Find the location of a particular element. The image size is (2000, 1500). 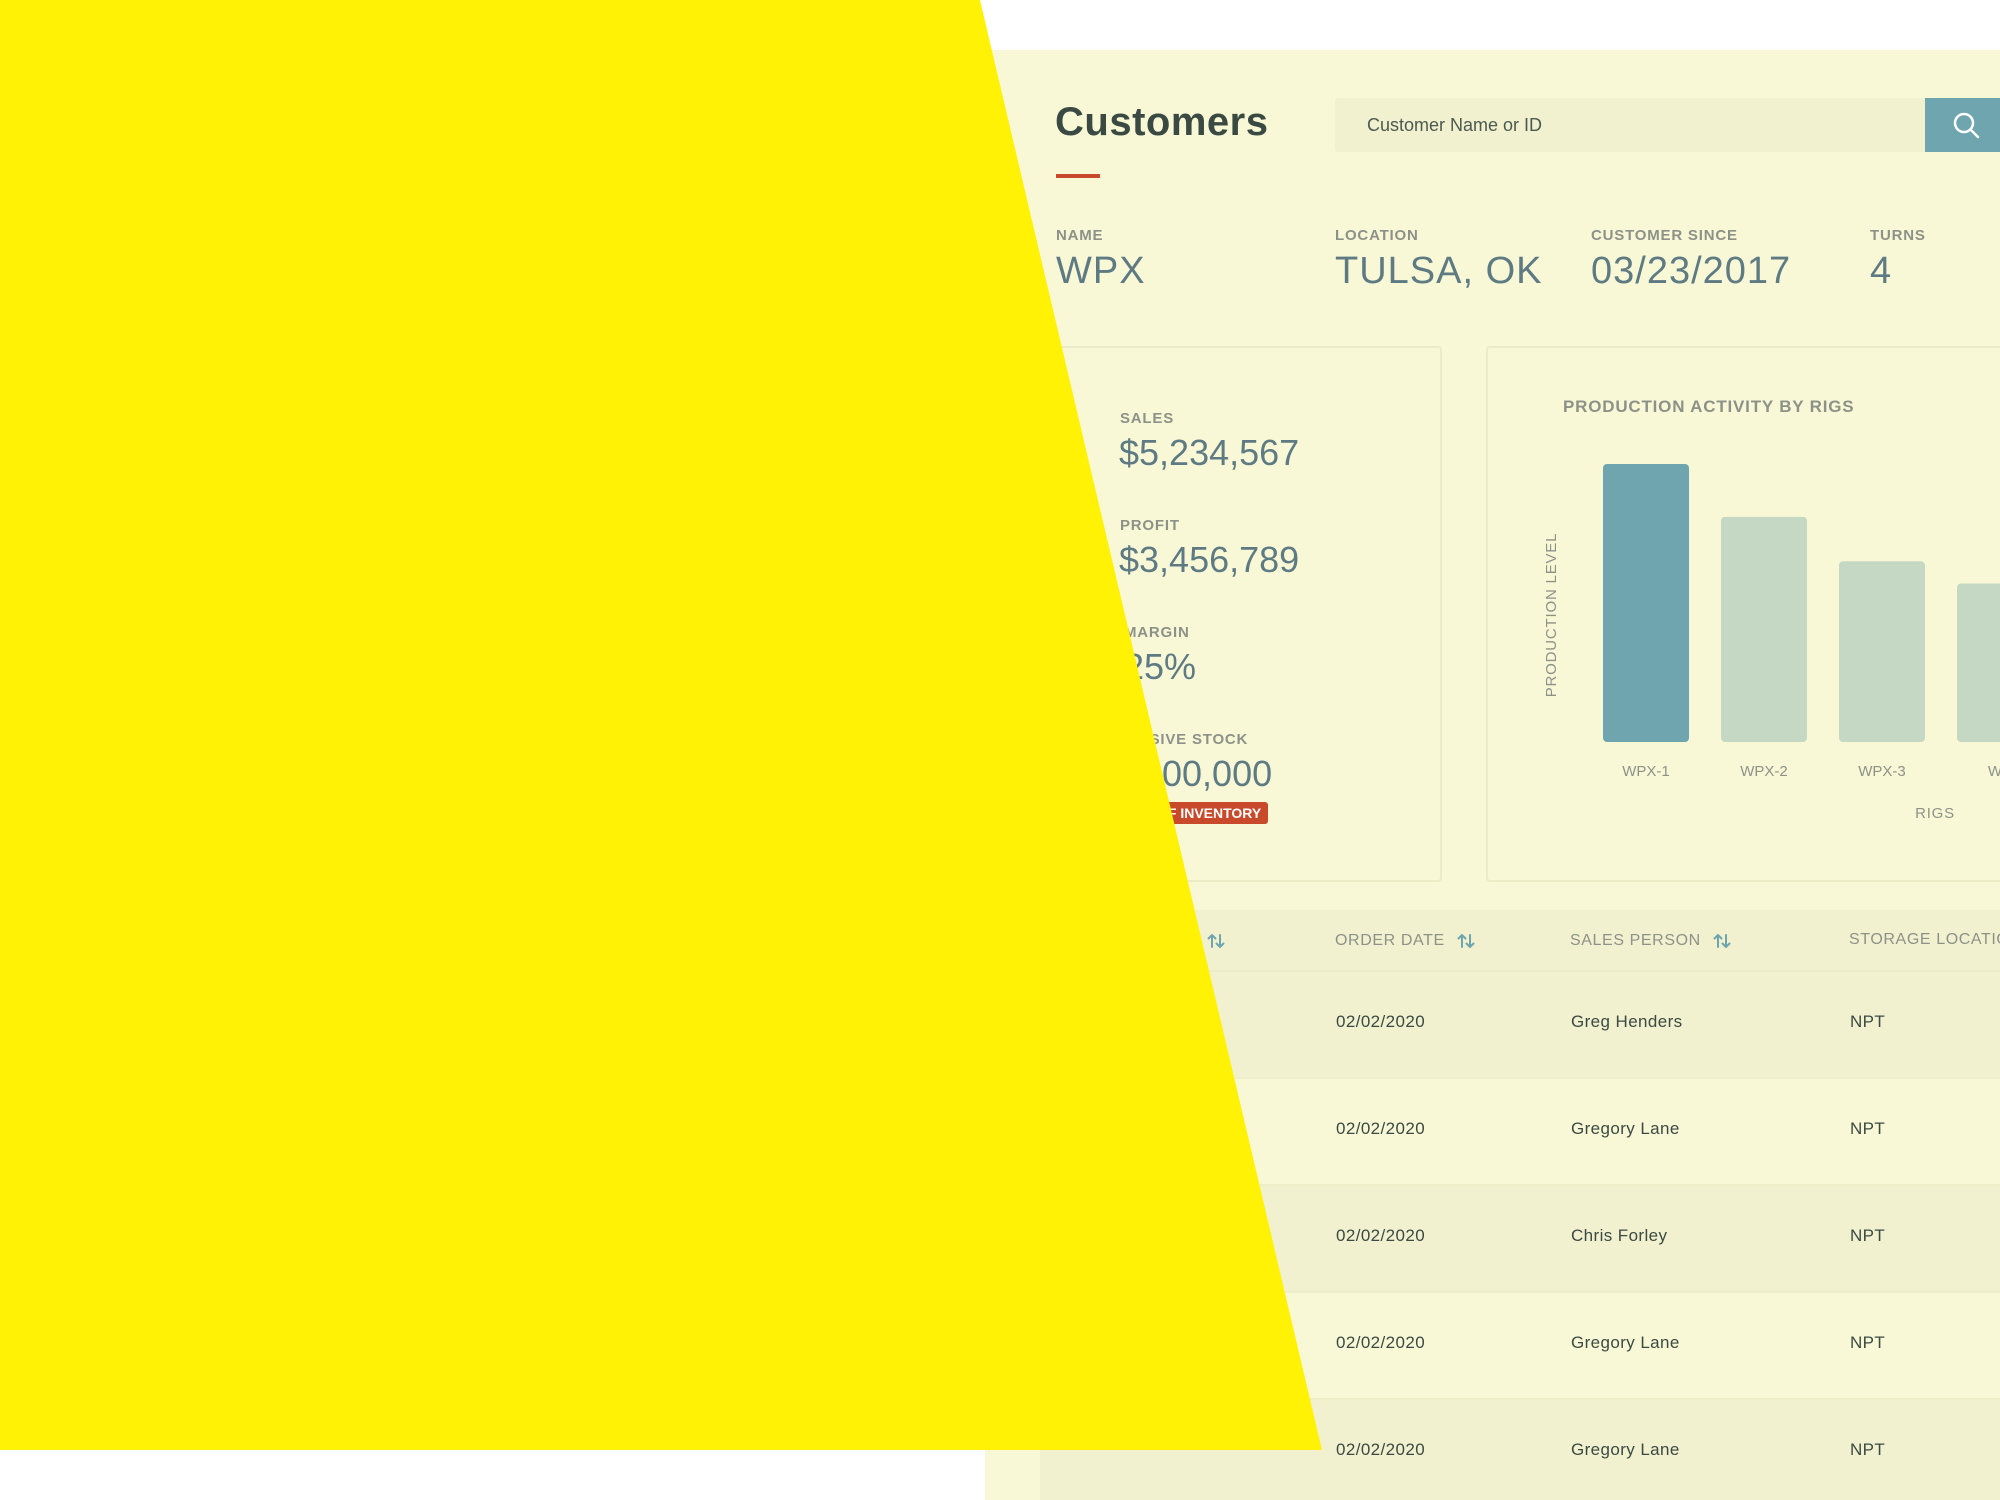

column-header-sales-person: SALES PERSON is located at coordinates (1651, 941).